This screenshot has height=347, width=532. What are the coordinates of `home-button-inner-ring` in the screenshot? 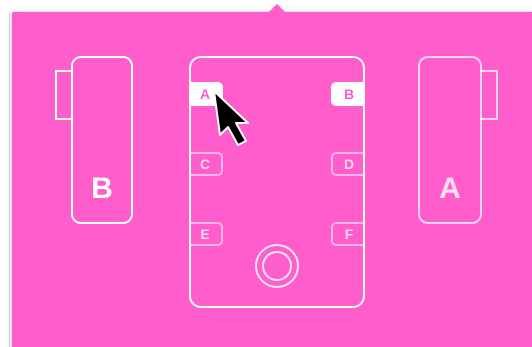 It's located at (277, 266).